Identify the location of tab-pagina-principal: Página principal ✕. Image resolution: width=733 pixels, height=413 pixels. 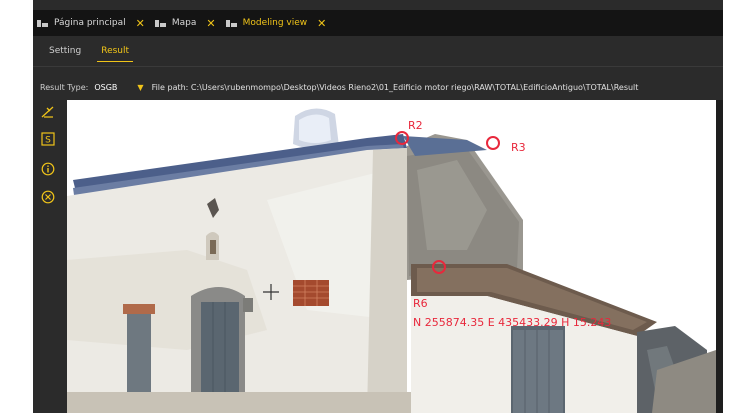
(92, 23).